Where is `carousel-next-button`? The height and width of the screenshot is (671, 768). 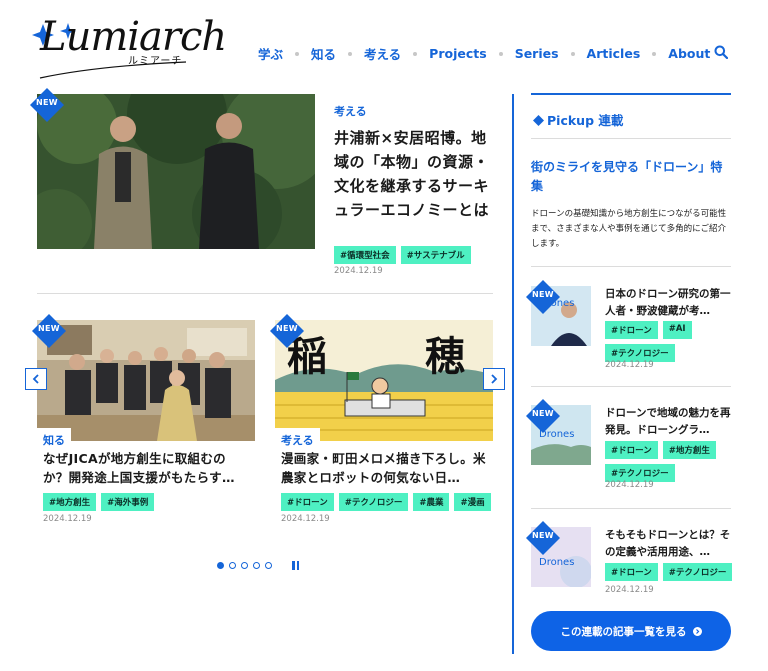 carousel-next-button is located at coordinates (494, 379).